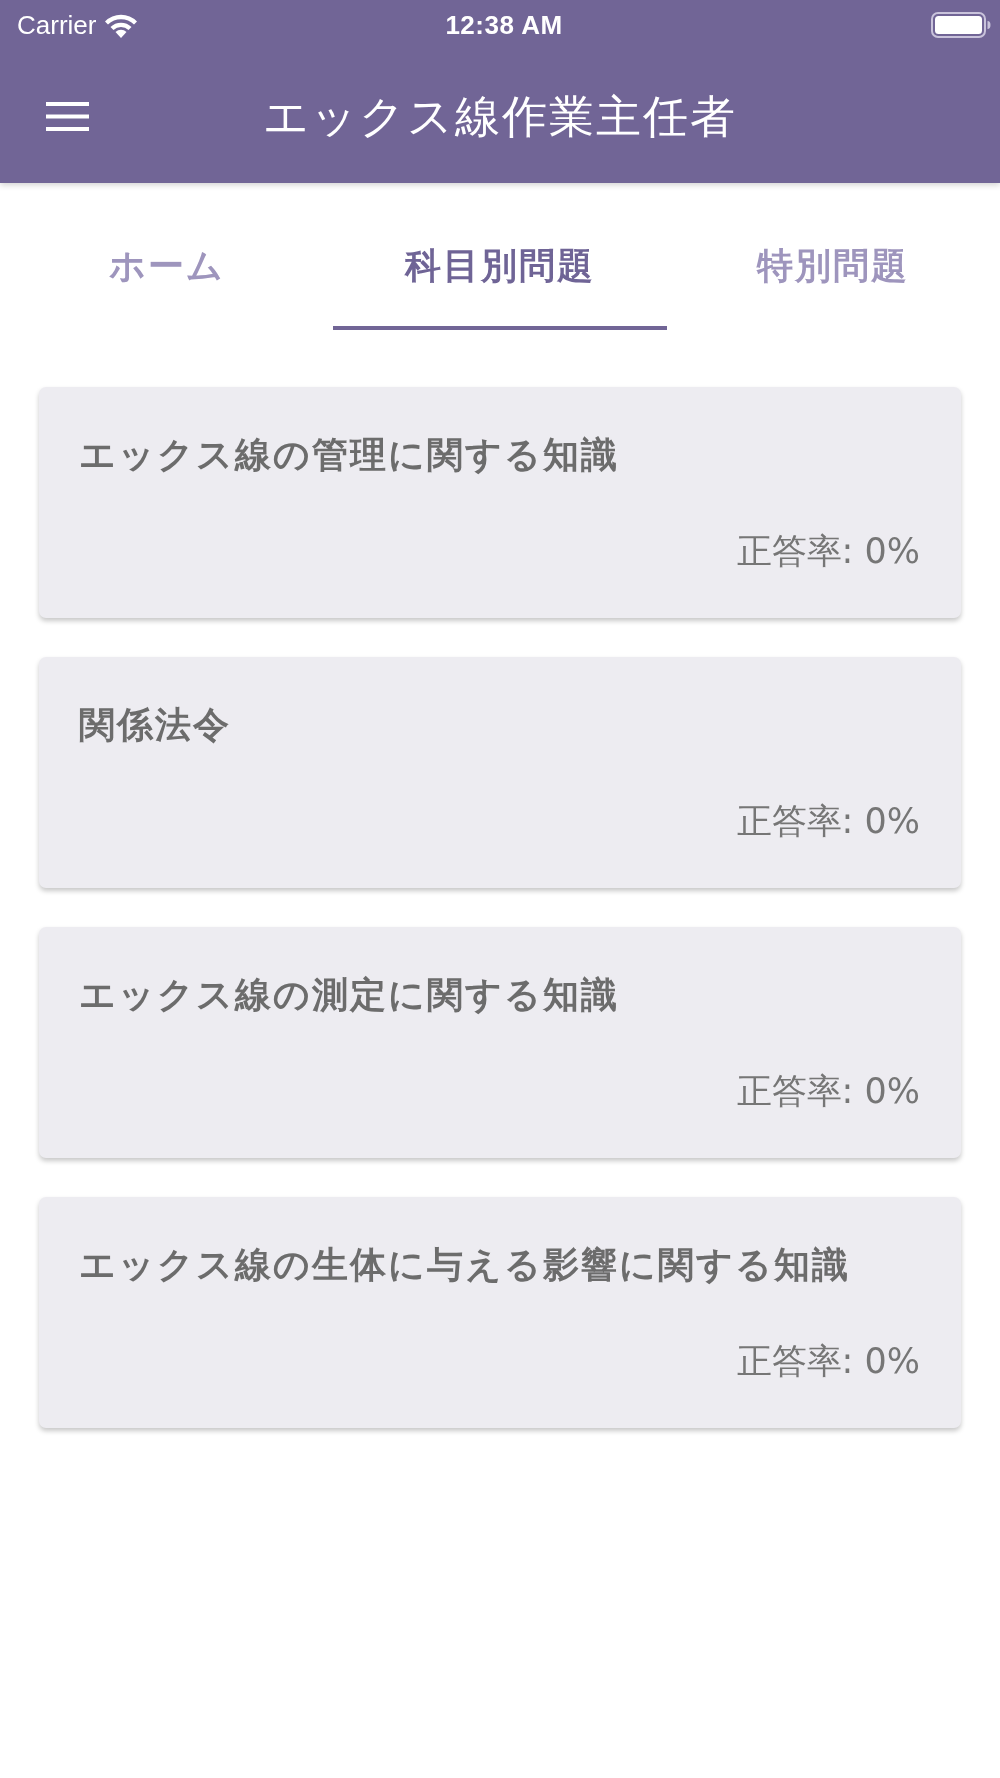 The width and height of the screenshot is (1000, 1778). Describe the element at coordinates (500, 1312) in the screenshot. I see `subject-card: エックス線の生体に与える影響に関する知識 正答率: 0%` at that location.